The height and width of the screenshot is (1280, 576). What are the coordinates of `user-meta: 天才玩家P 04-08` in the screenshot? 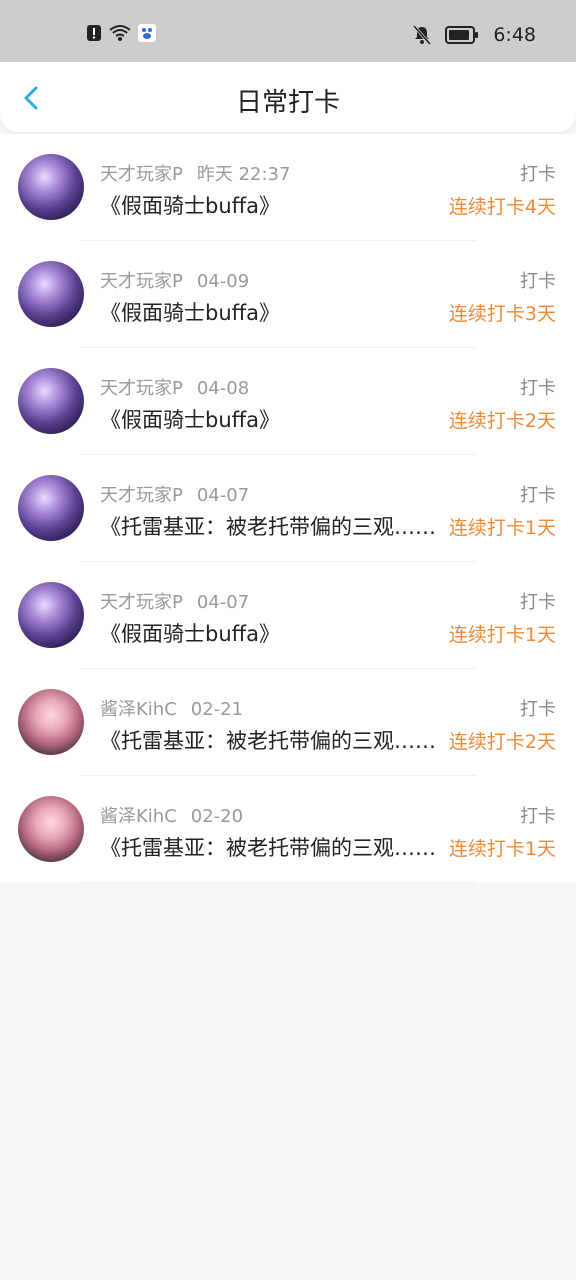 It's located at (174, 387).